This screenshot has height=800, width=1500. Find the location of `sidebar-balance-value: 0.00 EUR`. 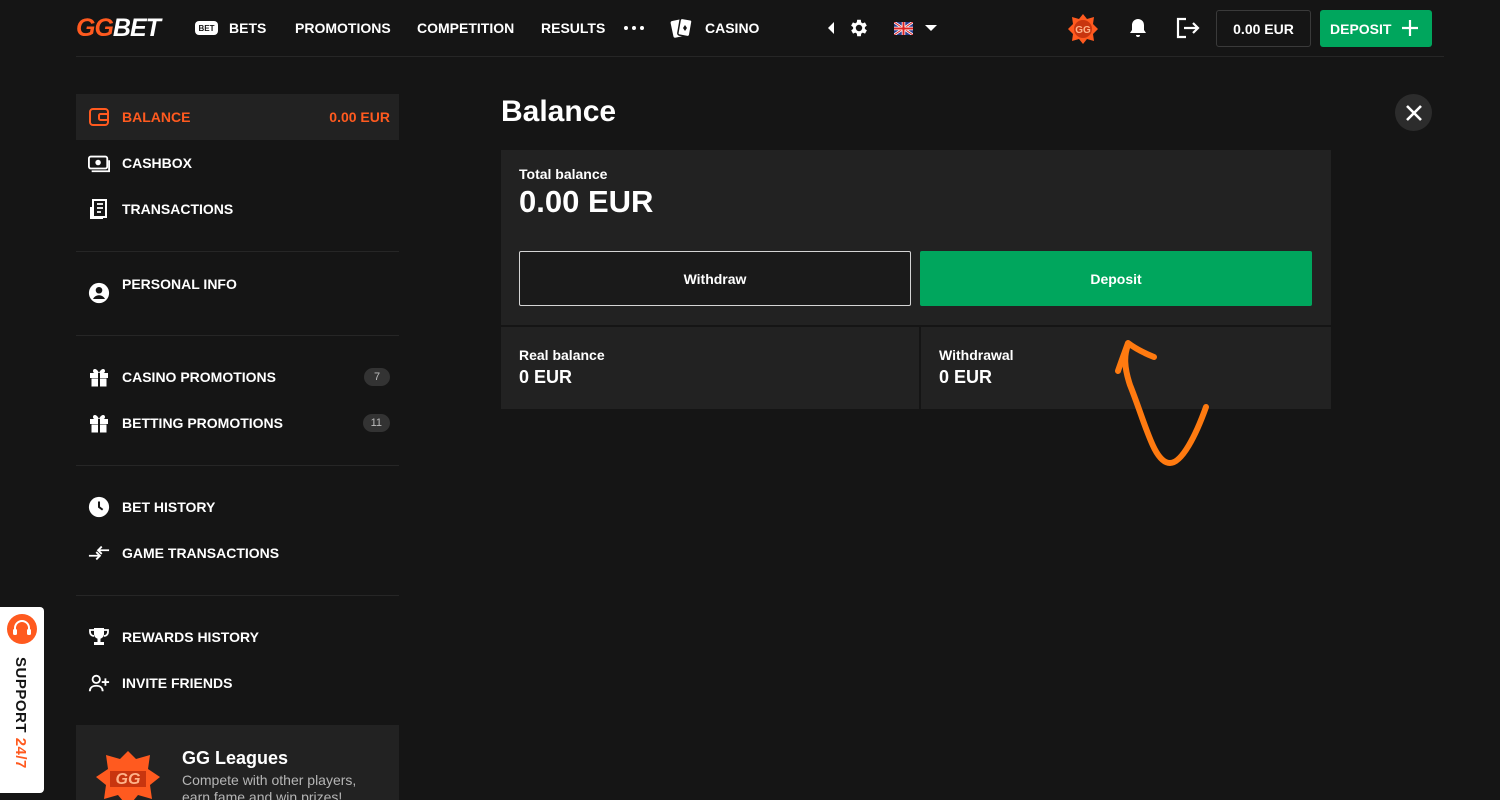

sidebar-balance-value: 0.00 EUR is located at coordinates (359, 117).